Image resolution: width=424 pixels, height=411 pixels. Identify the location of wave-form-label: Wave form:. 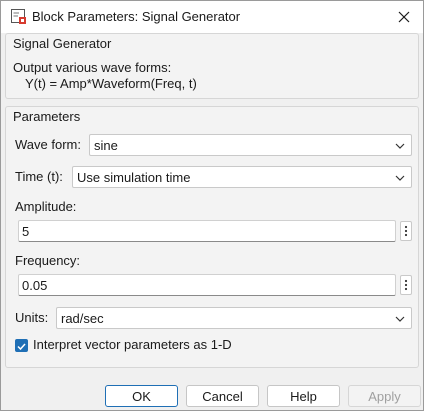
(48, 144).